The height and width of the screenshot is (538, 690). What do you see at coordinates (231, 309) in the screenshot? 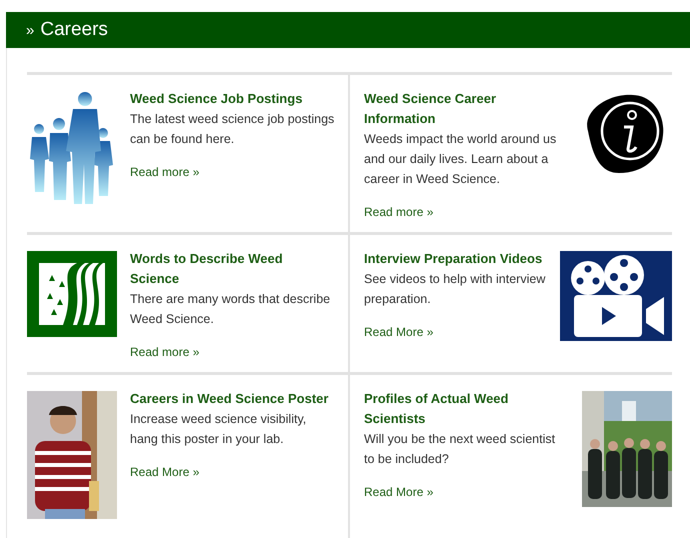
I see `card-description: There are many words that describe Weed Science.` at bounding box center [231, 309].